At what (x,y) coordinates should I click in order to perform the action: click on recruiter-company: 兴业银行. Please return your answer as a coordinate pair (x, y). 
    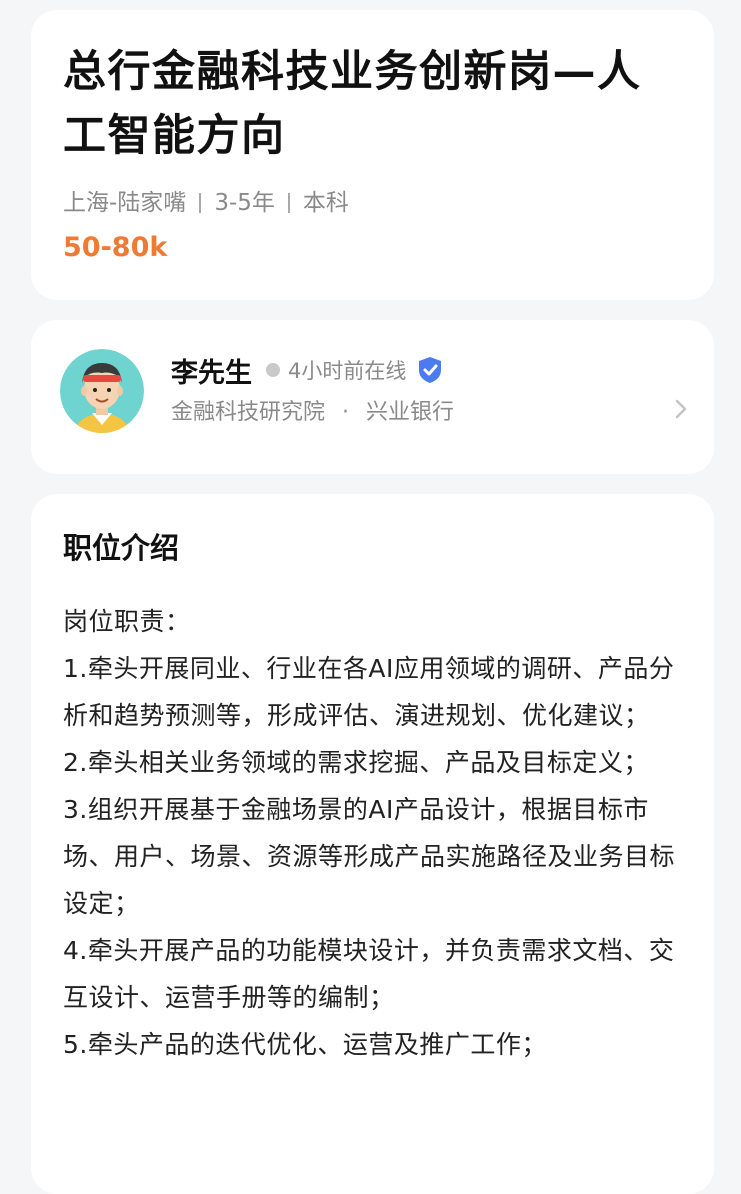
    Looking at the image, I should click on (410, 412).